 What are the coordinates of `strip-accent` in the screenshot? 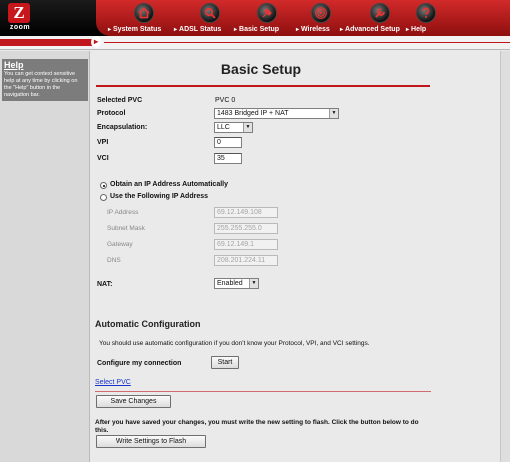 It's located at (48, 42).